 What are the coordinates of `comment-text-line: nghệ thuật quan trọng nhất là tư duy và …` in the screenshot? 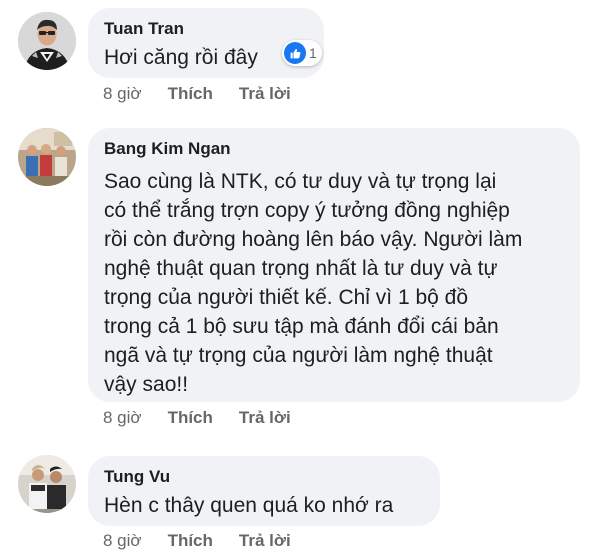 It's located at (301, 268).